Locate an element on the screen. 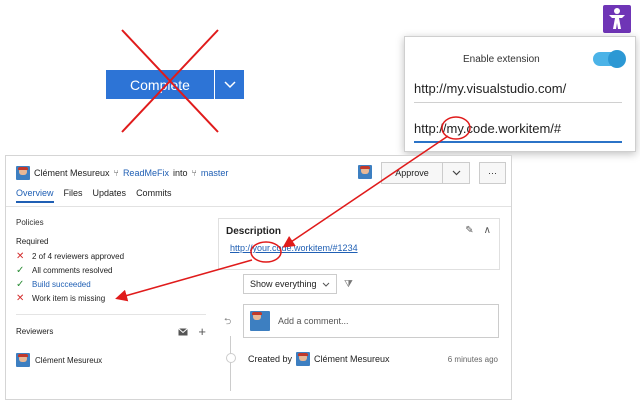 The image size is (640, 400). policy-text: 2 of 4 reviewers approved is located at coordinates (78, 256).